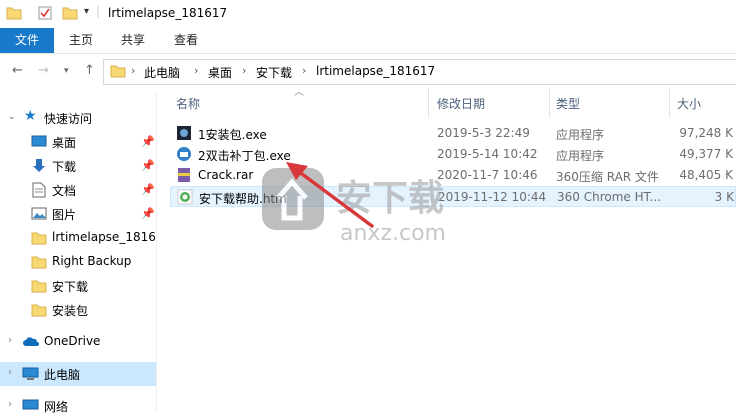 The height and width of the screenshot is (418, 736). Describe the element at coordinates (78, 190) in the screenshot. I see `sidebar-item-documents: 文档 📌` at that location.